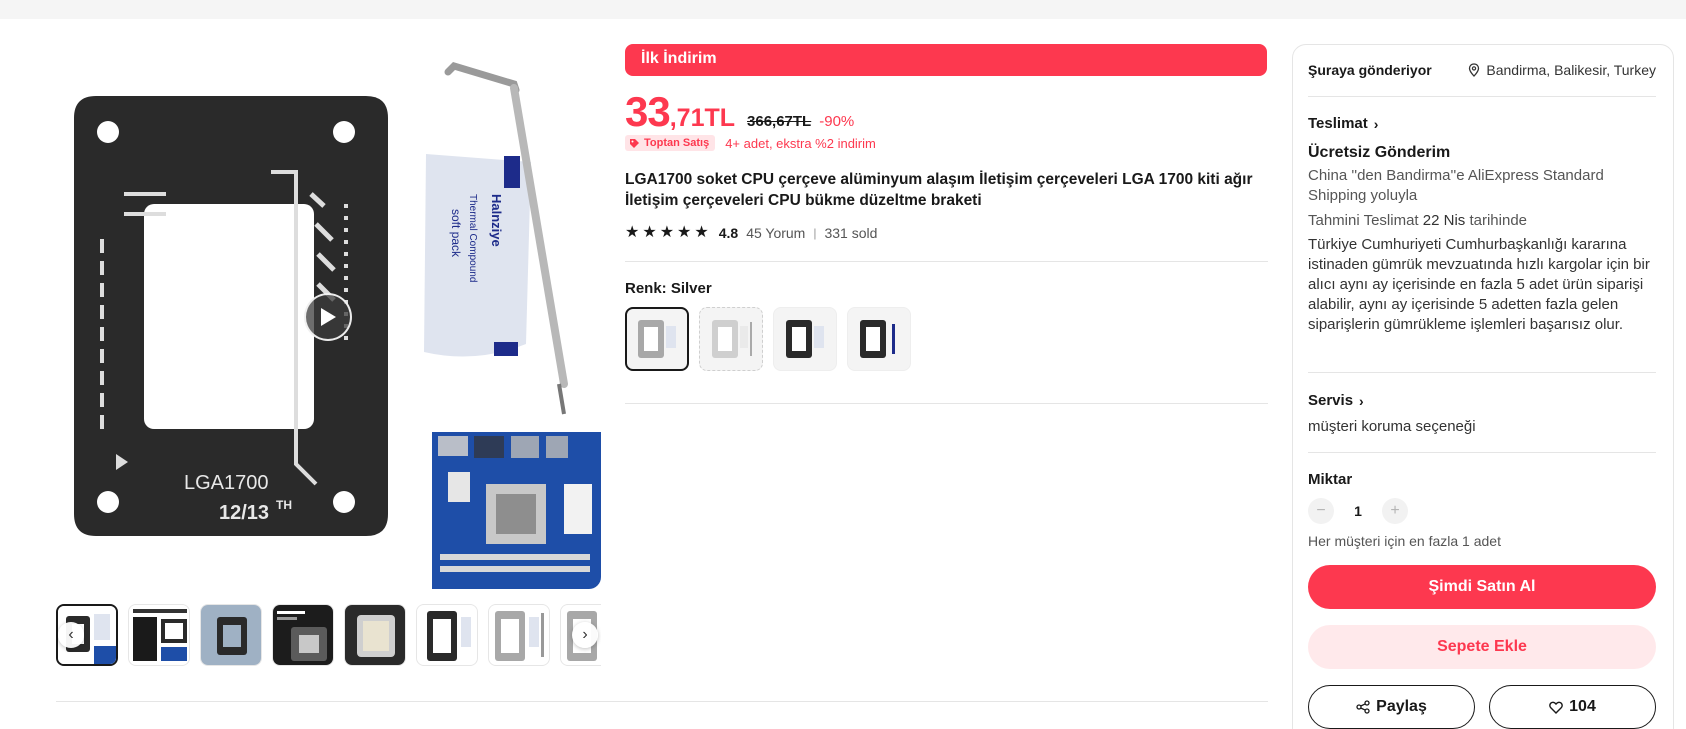  Describe the element at coordinates (1343, 123) in the screenshot. I see `delivery-section-title: Teslimat ›` at that location.